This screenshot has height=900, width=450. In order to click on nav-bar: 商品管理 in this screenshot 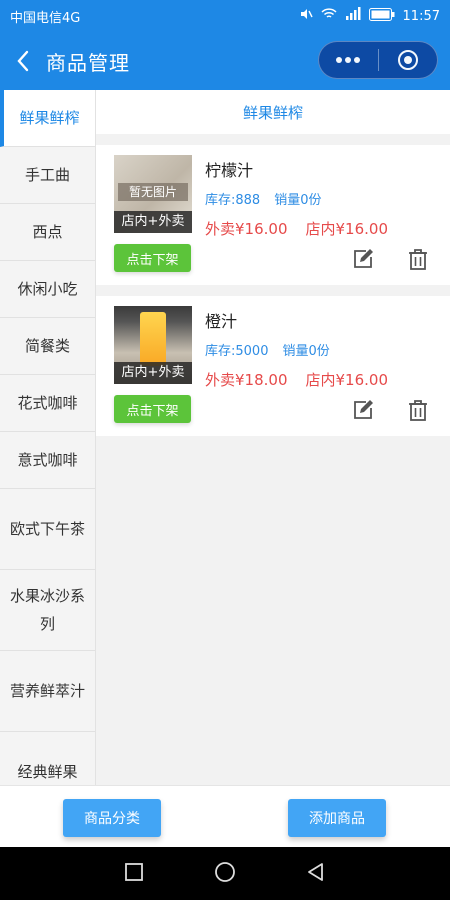, I will do `click(225, 61)`.